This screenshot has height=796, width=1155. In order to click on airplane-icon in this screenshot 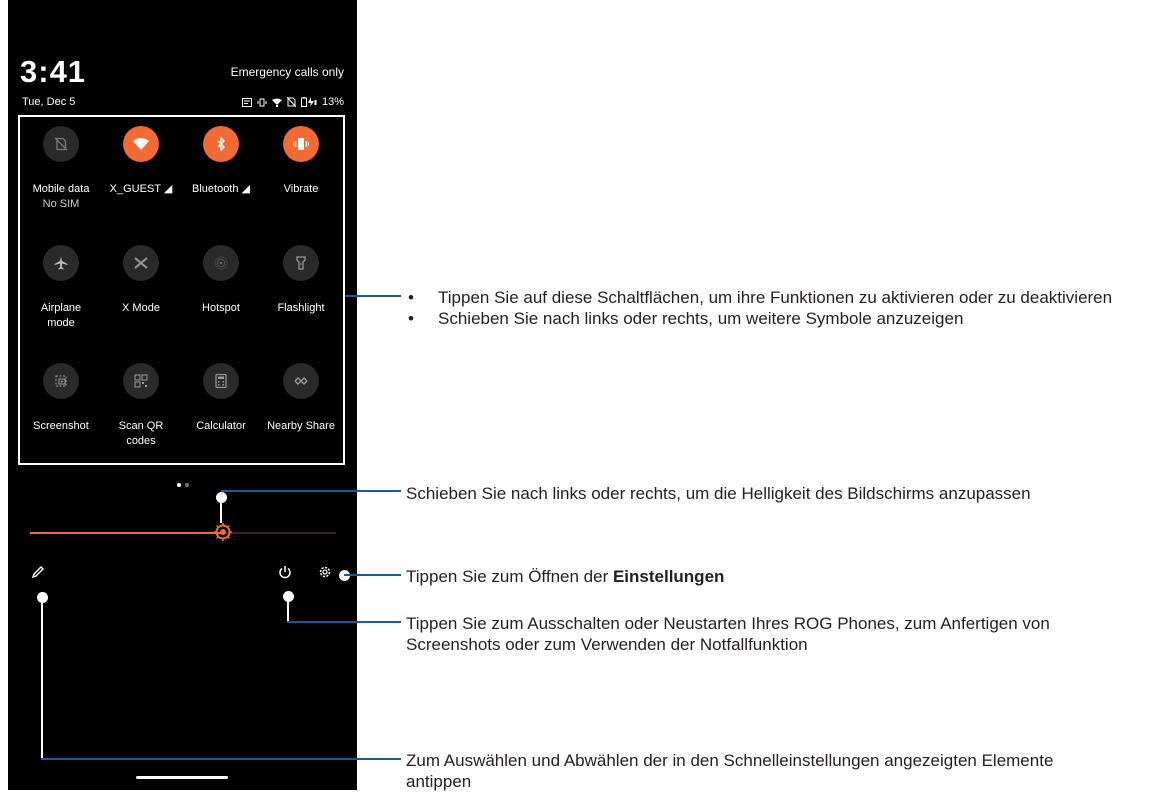, I will do `click(61, 263)`.